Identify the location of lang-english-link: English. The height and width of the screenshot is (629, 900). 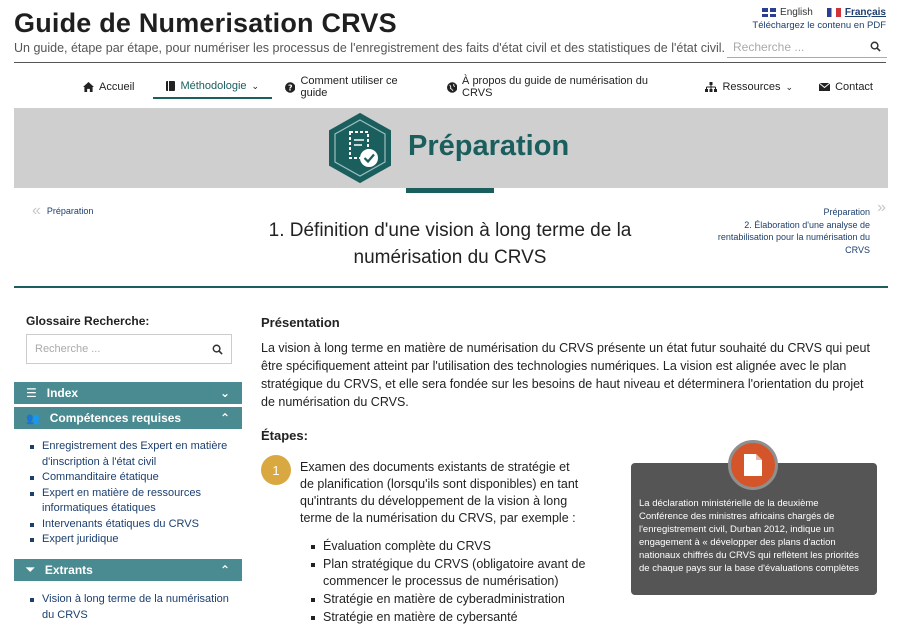
(787, 12).